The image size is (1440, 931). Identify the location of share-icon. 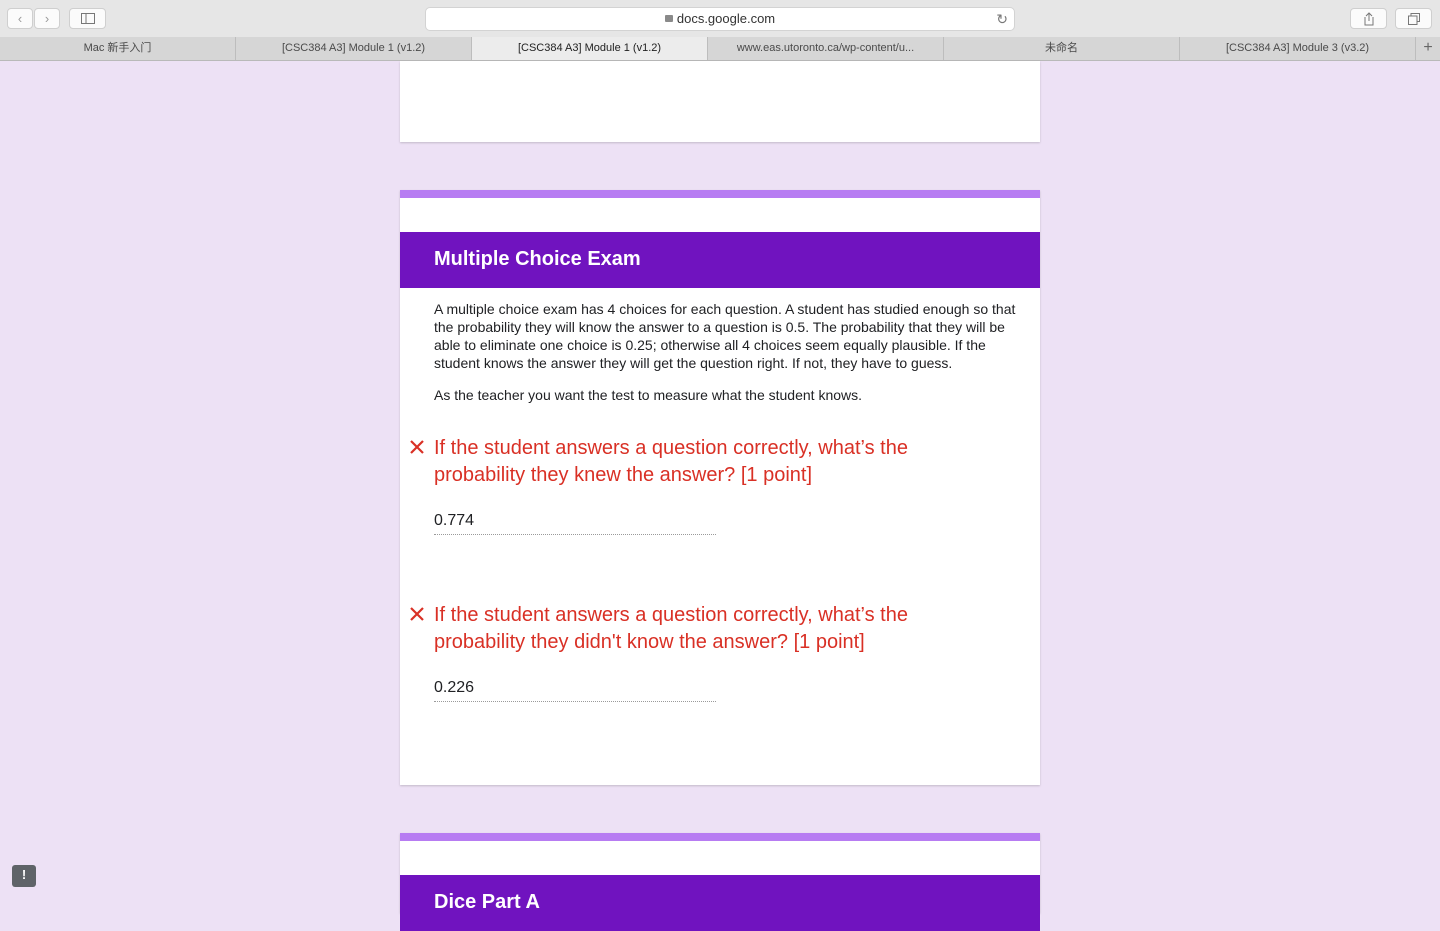
(1368, 19).